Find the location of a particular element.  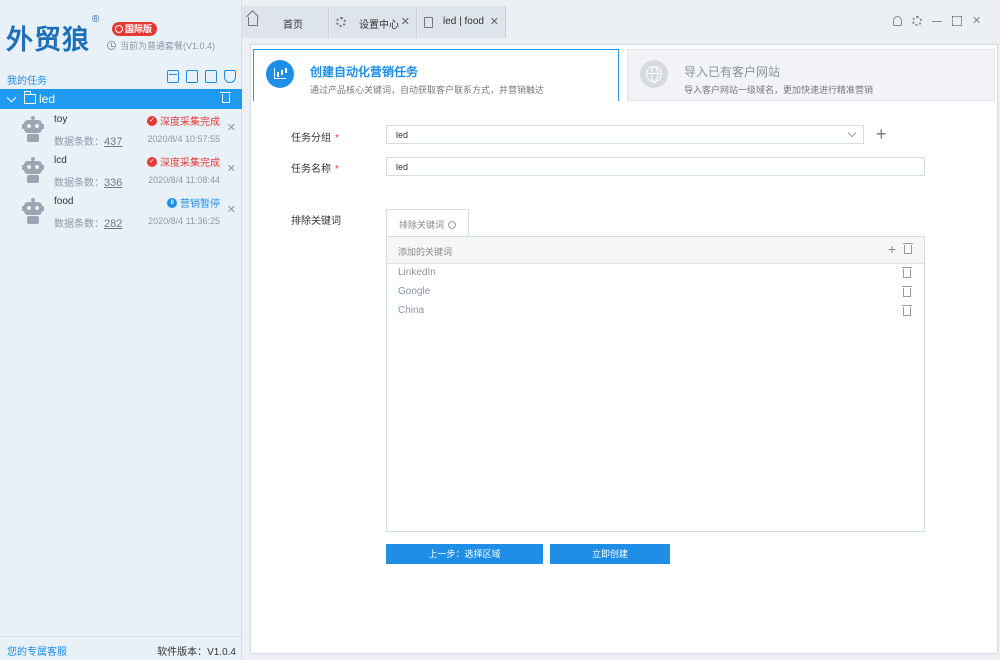

step-import-sites: 导入已有客户网站 导入客户网站一级域名，更加快速进行精准营销 is located at coordinates (811, 75).